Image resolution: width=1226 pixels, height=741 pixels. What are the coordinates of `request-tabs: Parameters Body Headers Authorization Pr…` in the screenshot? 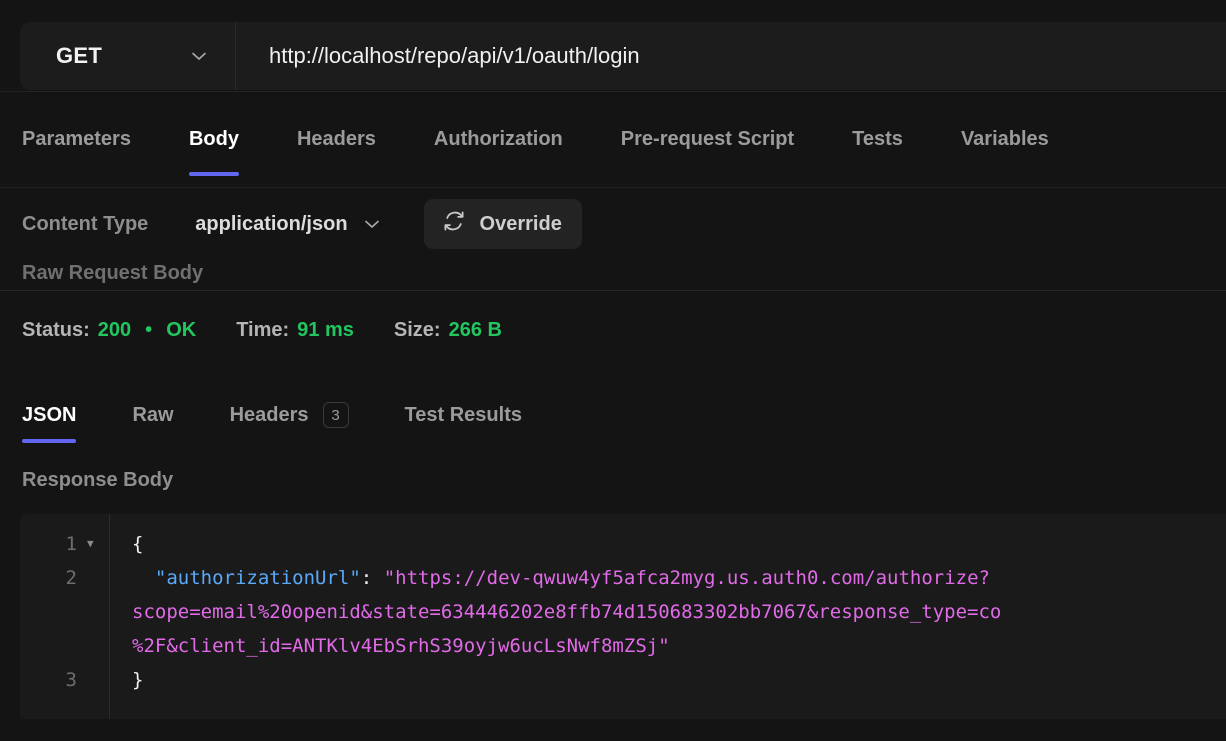 It's located at (613, 140).